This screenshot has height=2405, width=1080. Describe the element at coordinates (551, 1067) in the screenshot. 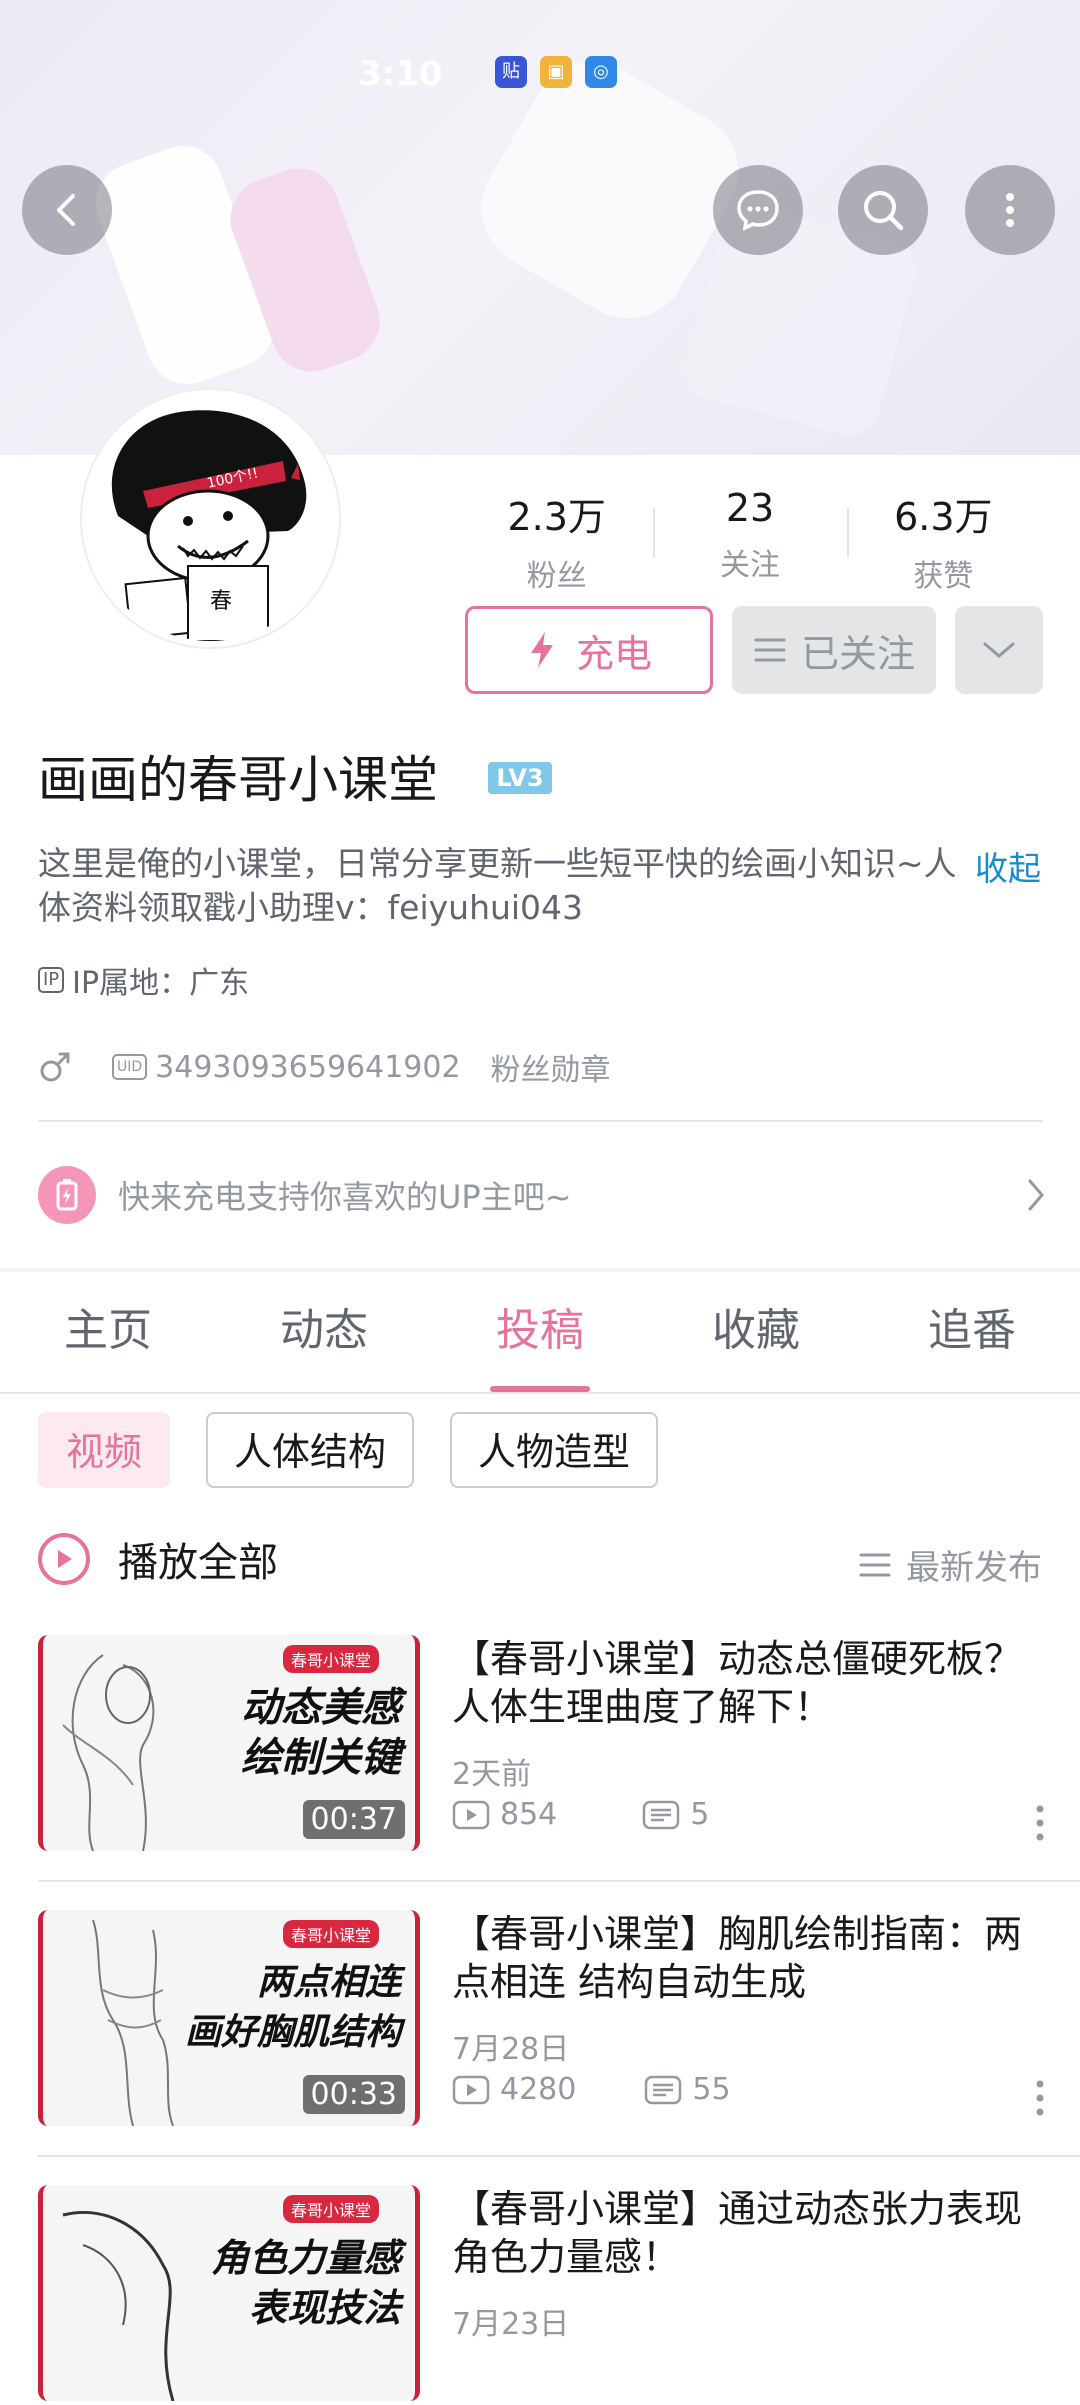

I see `fan-medal-link: 粉丝勋章` at that location.